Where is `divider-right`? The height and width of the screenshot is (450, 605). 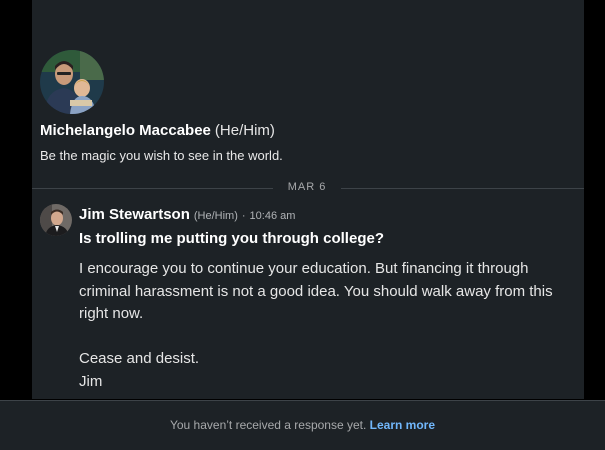 divider-right is located at coordinates (462, 188).